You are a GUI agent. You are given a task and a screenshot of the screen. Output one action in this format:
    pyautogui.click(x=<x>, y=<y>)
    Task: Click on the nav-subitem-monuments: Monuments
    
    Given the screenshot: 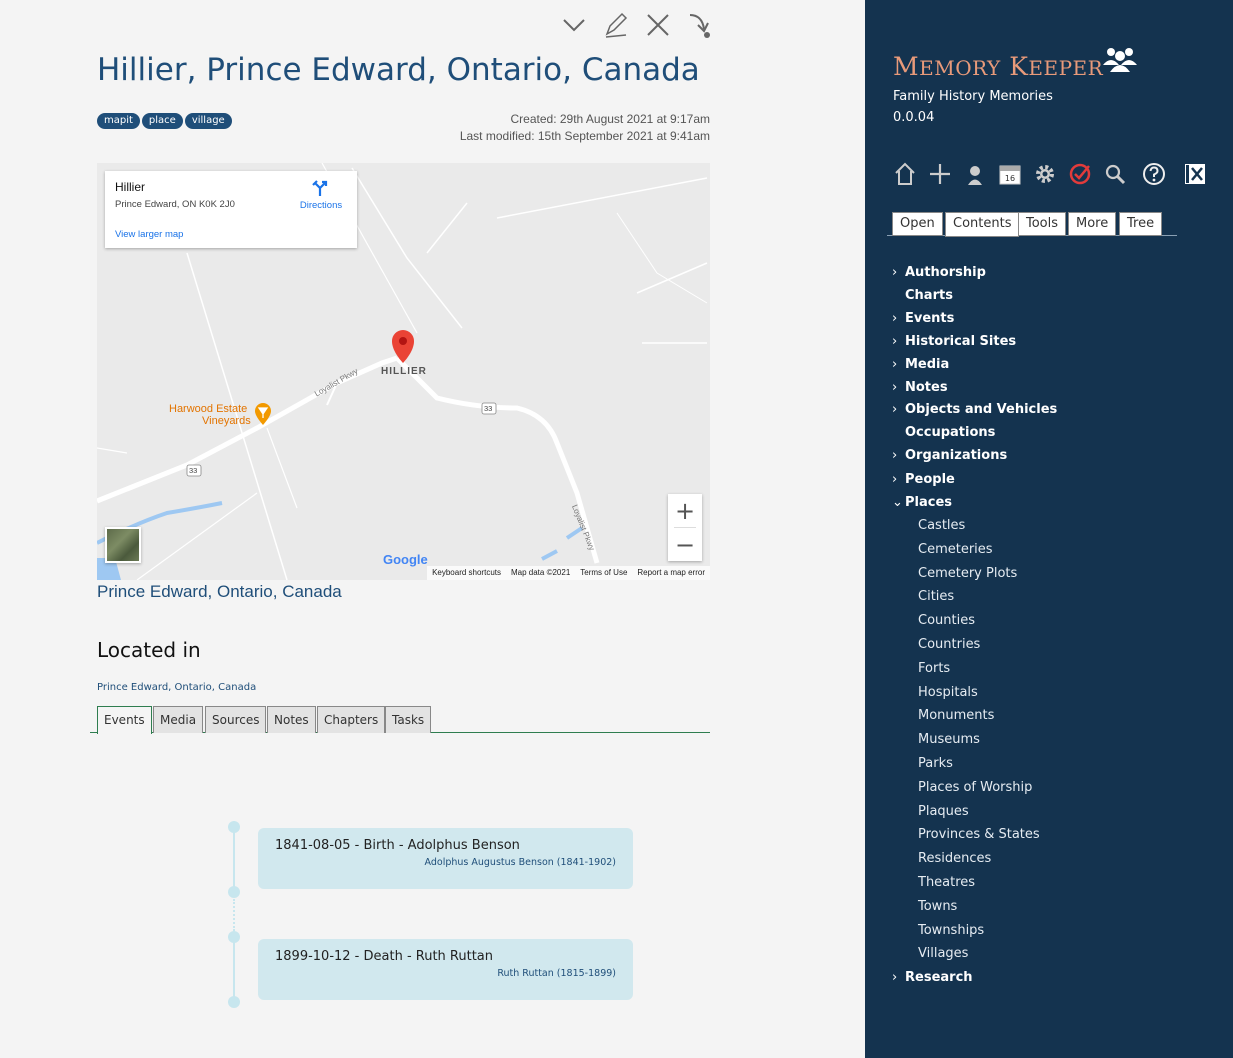 What is the action you would take?
    pyautogui.click(x=956, y=715)
    